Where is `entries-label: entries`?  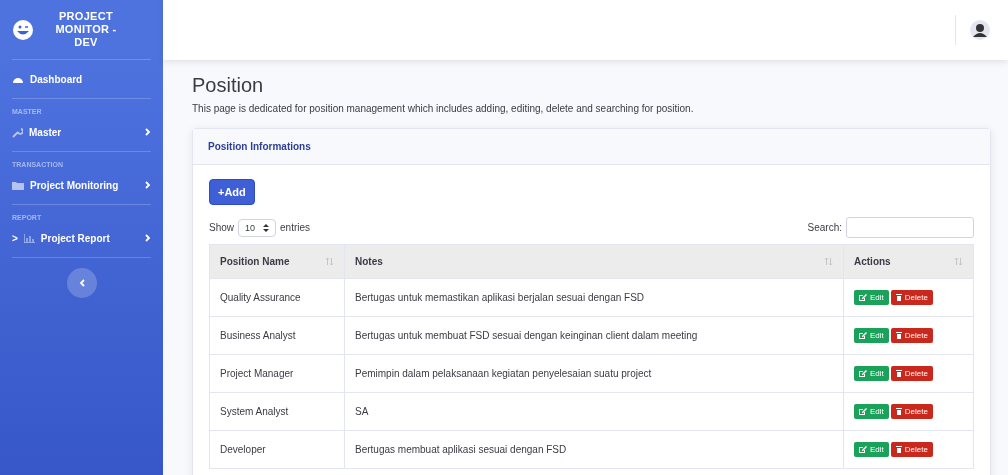 entries-label: entries is located at coordinates (295, 227).